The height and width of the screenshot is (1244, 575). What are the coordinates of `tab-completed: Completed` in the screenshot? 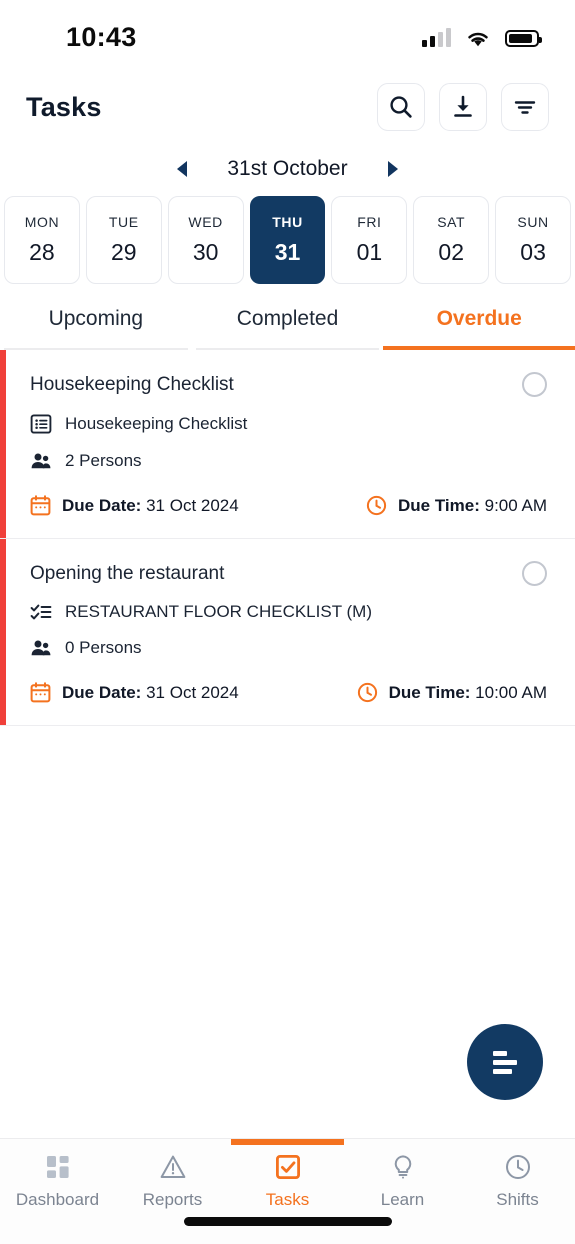 It's located at (288, 319).